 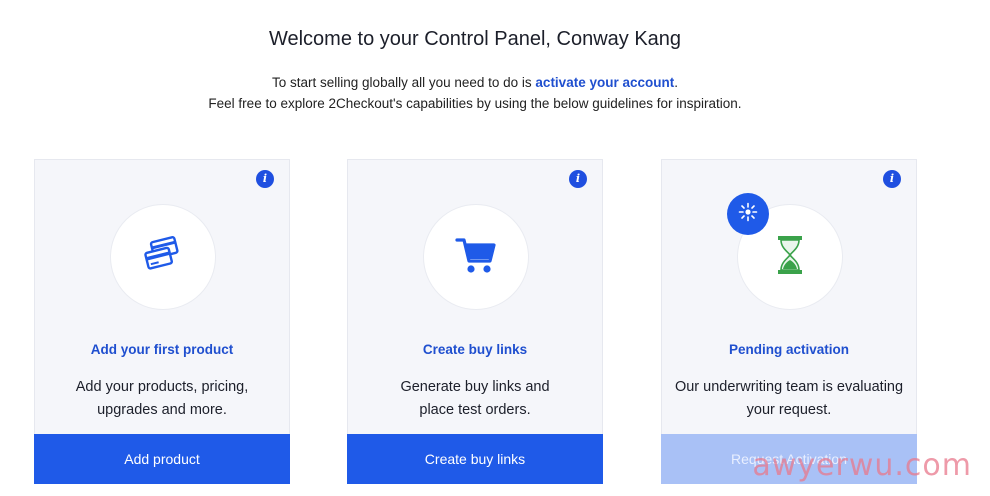 I want to click on card-description-line: upgrades and more., so click(x=162, y=410).